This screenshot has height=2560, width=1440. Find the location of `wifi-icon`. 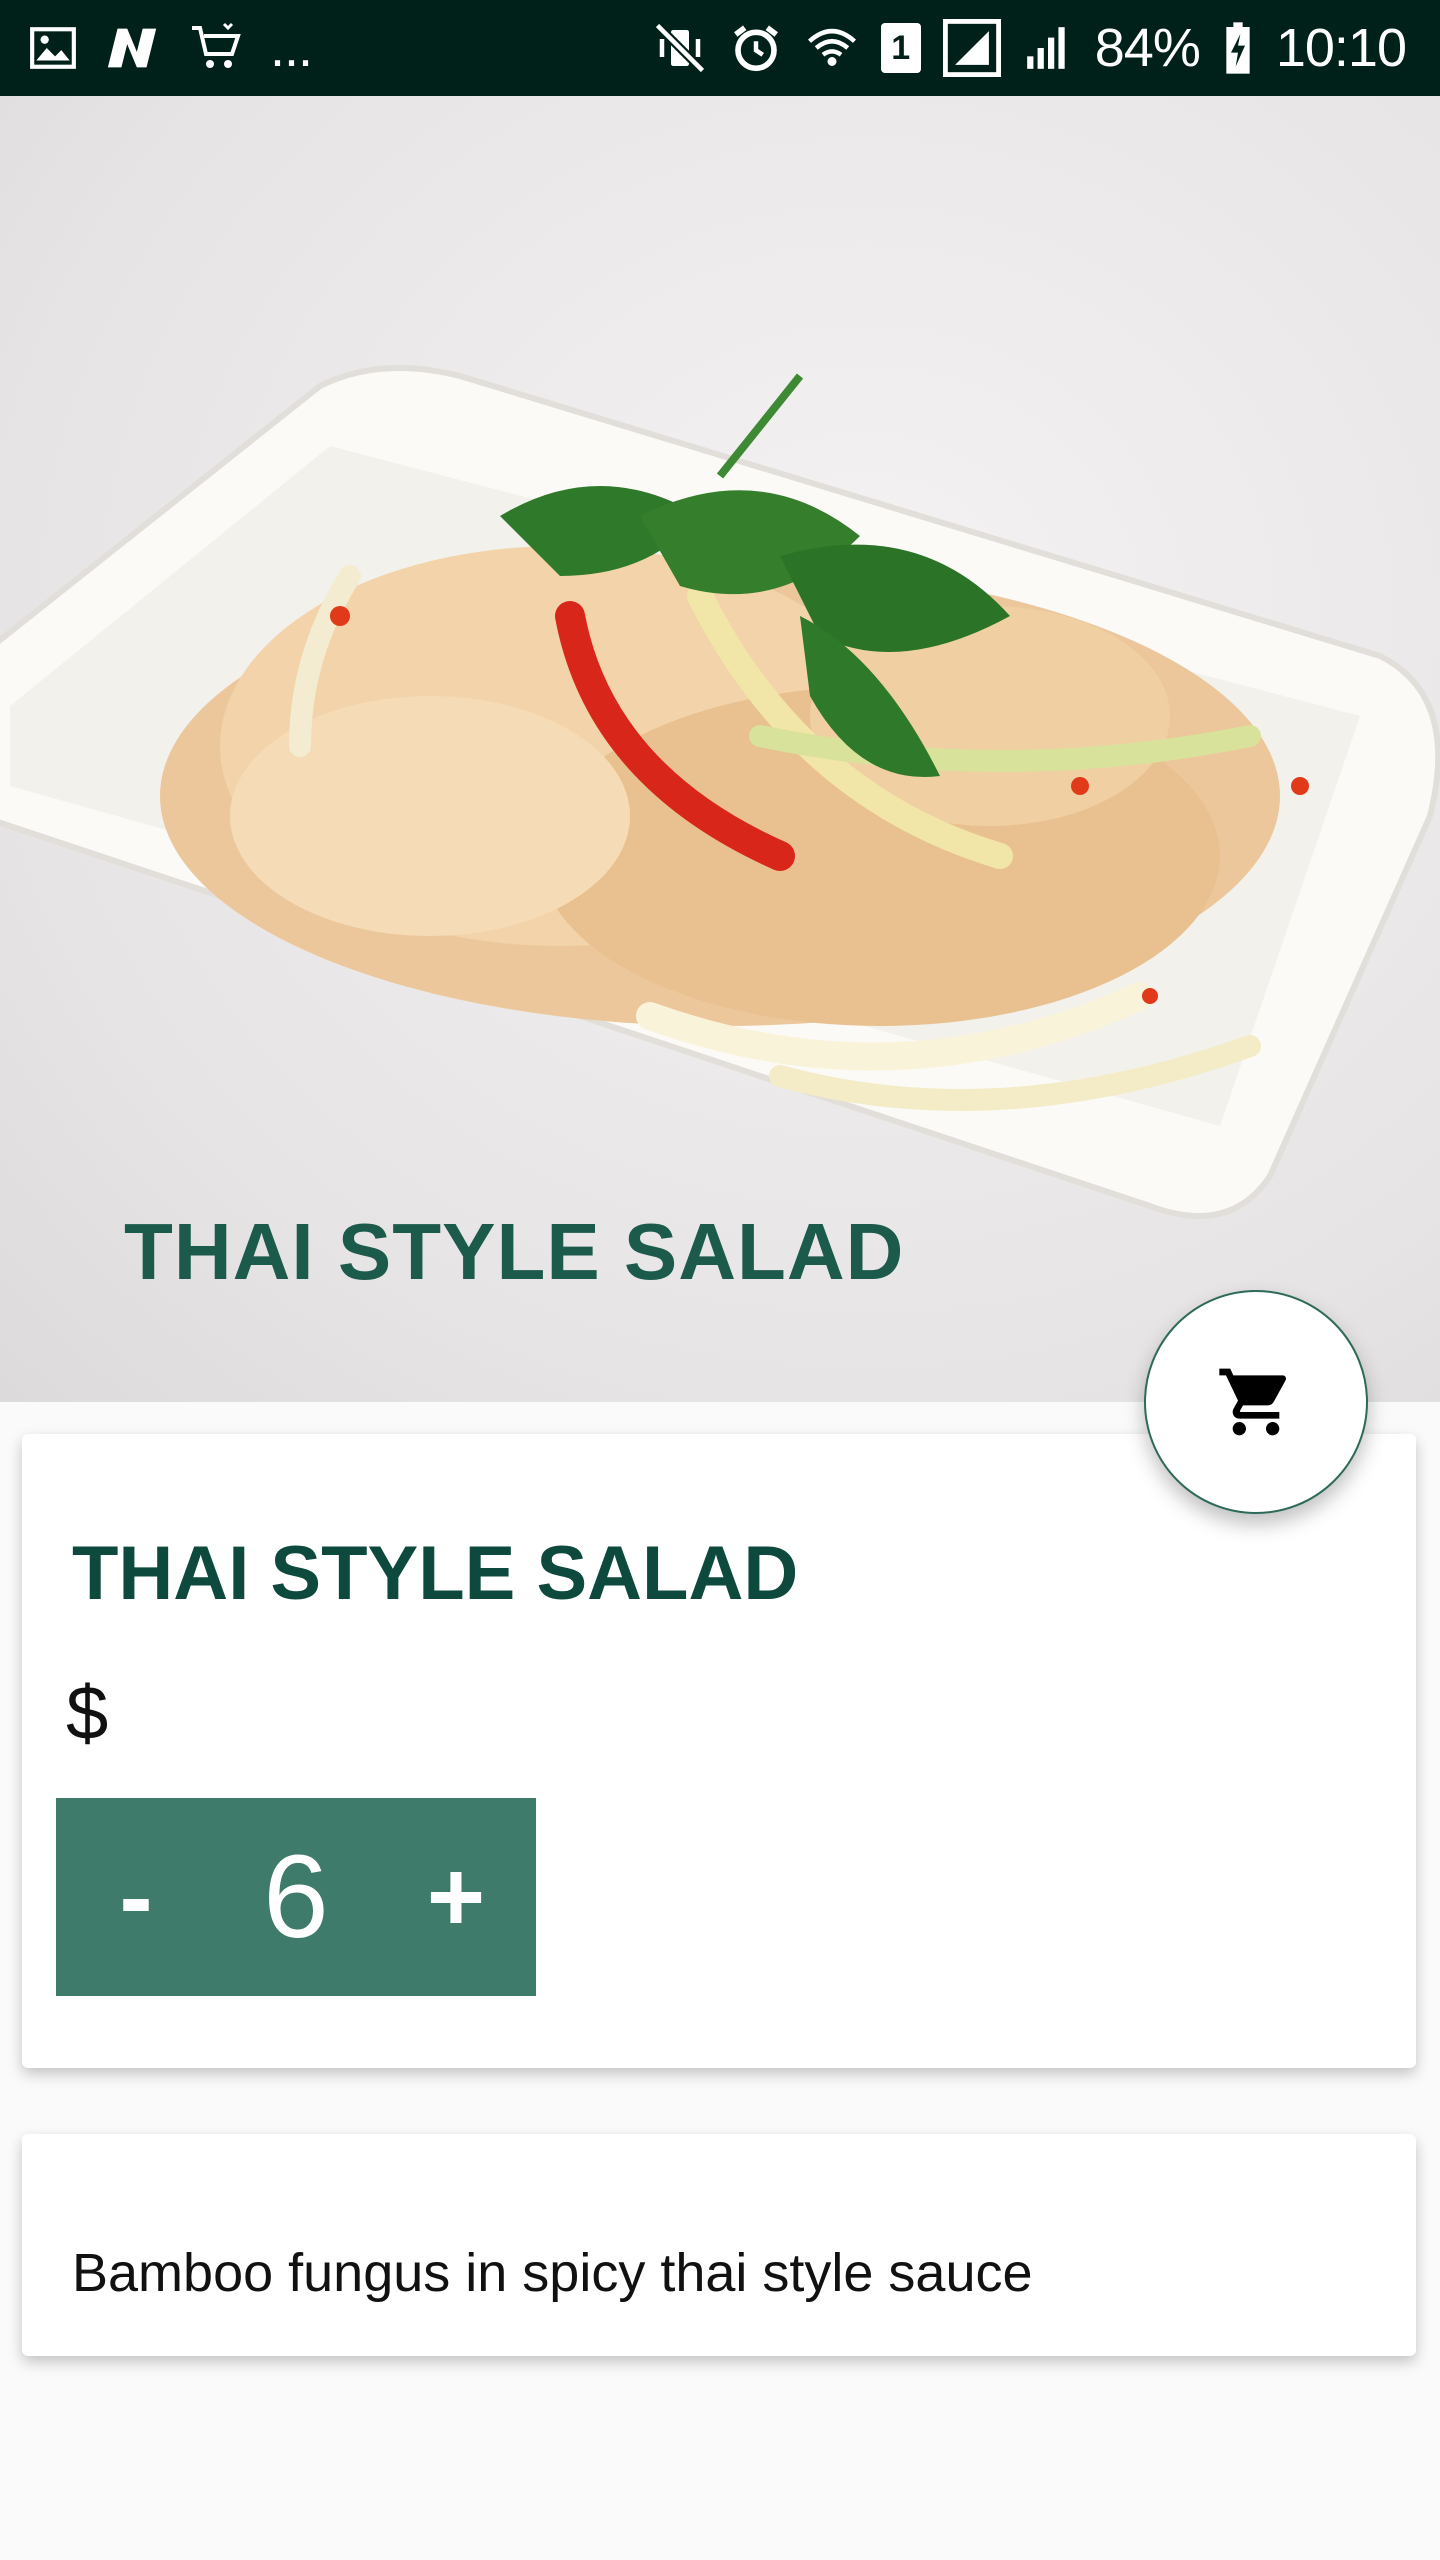

wifi-icon is located at coordinates (831, 47).